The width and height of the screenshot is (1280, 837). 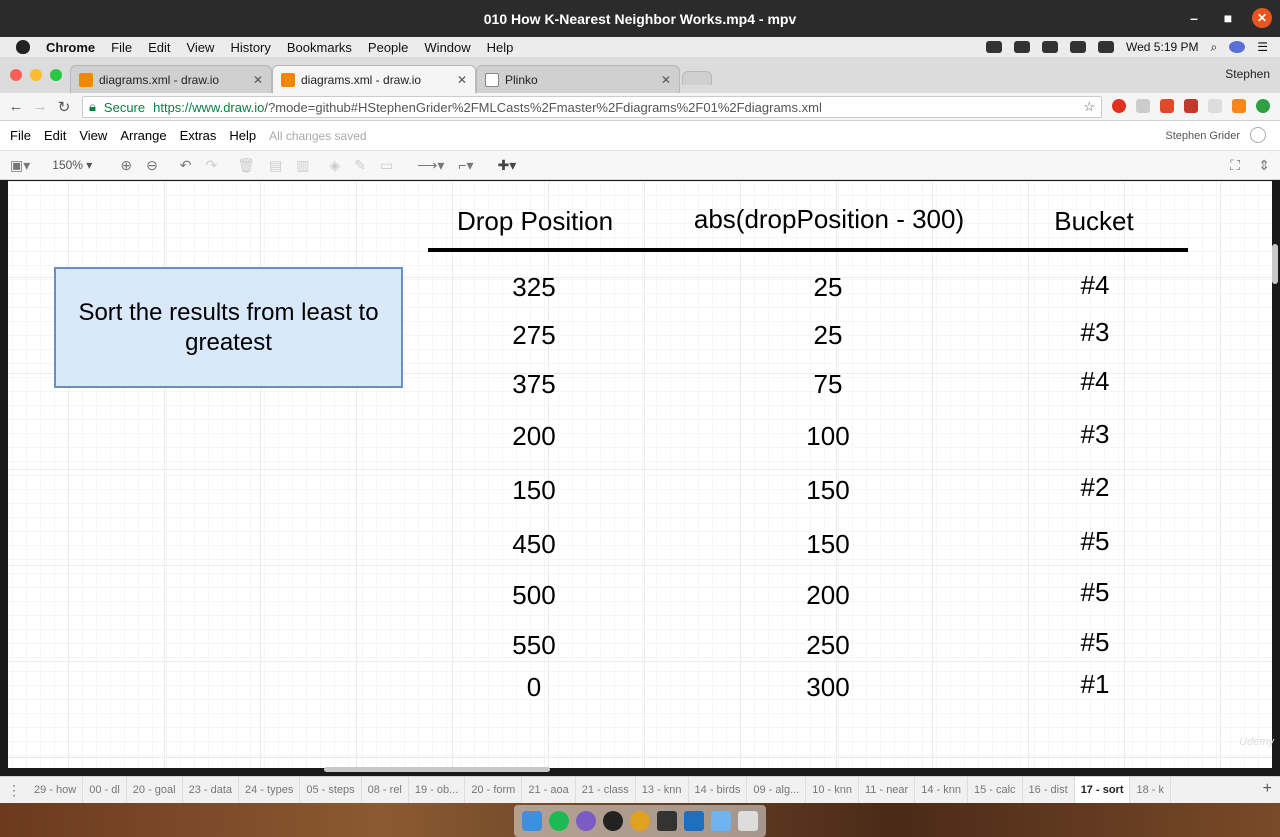 What do you see at coordinates (612, 821) in the screenshot?
I see `obs-icon` at bounding box center [612, 821].